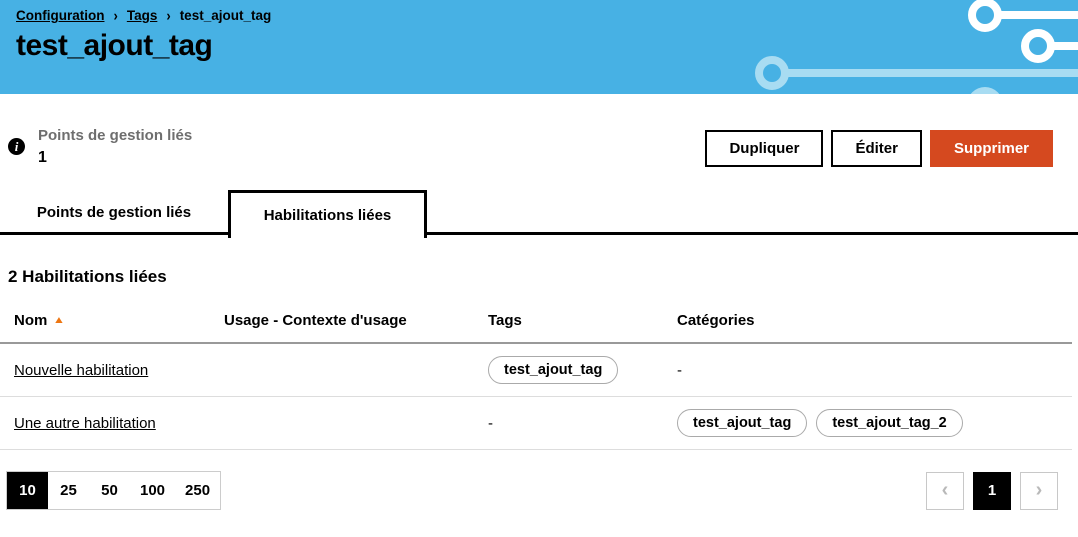  What do you see at coordinates (114, 212) in the screenshot?
I see `tab-points-de-gestion-lies: Points de gestion liés` at bounding box center [114, 212].